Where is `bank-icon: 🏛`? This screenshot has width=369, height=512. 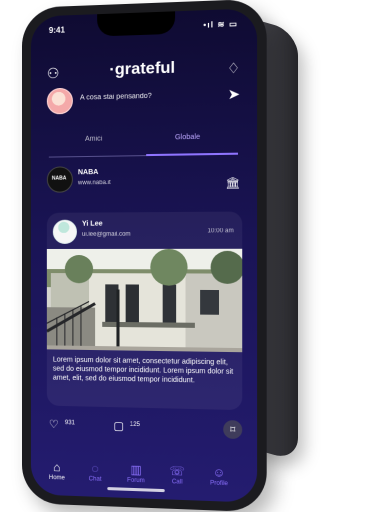 bank-icon: 🏛 is located at coordinates (232, 183).